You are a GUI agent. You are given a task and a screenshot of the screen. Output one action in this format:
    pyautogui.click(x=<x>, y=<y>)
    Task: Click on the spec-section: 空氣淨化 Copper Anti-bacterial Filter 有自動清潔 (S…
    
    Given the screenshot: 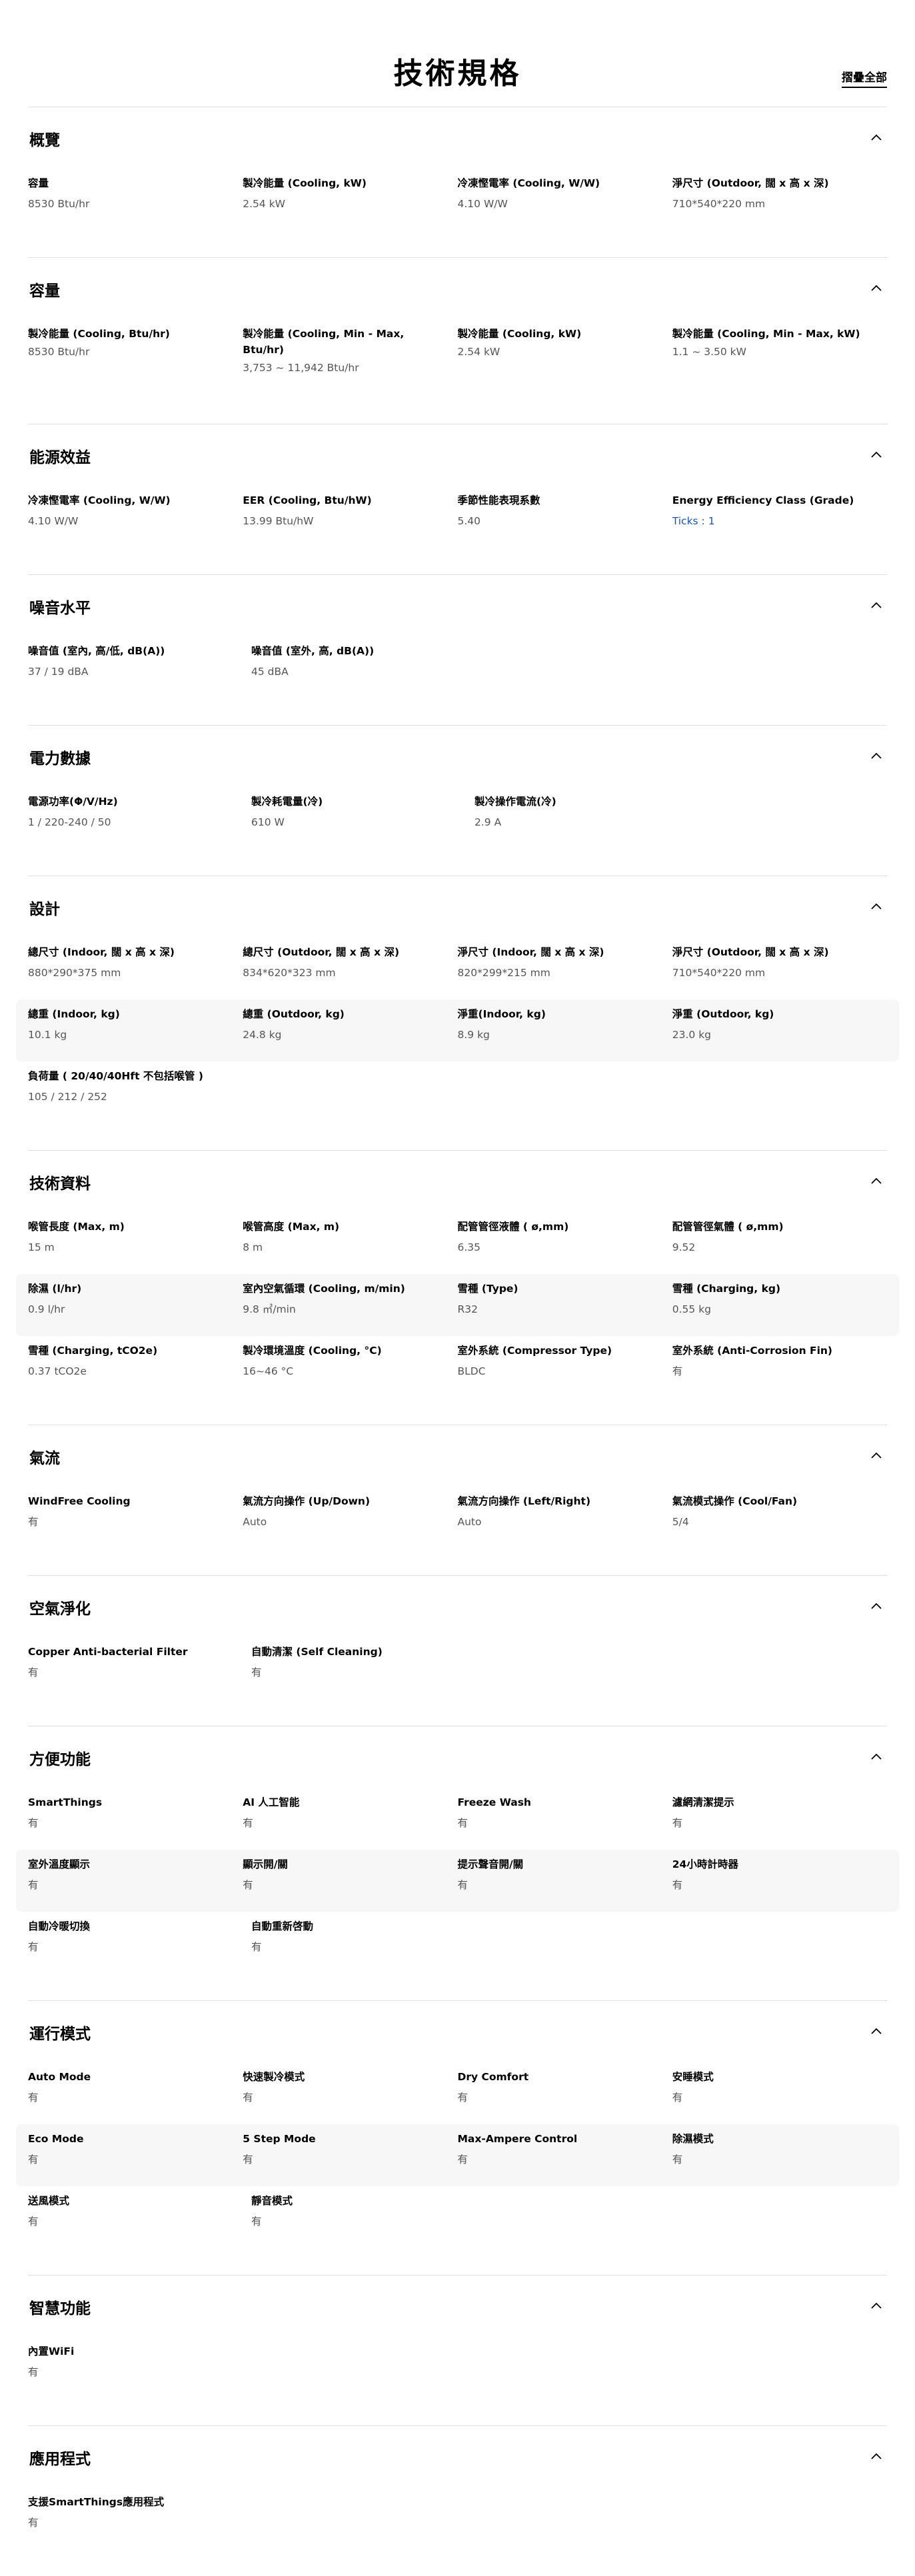 What is the action you would take?
    pyautogui.click(x=457, y=1650)
    